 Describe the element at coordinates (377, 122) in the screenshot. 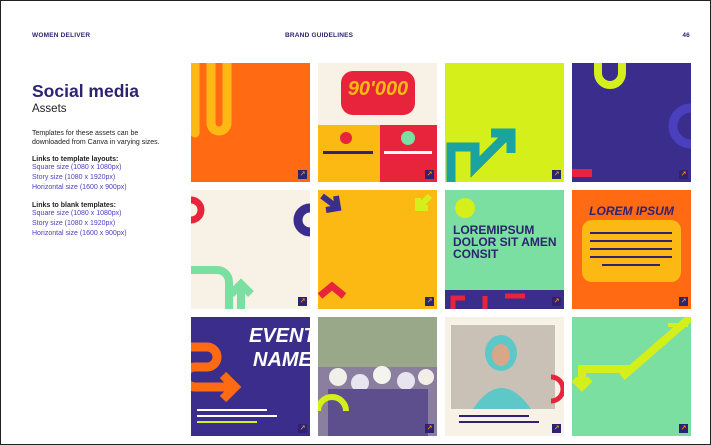

I see `template-tile-2: 90'000 ↗` at that location.